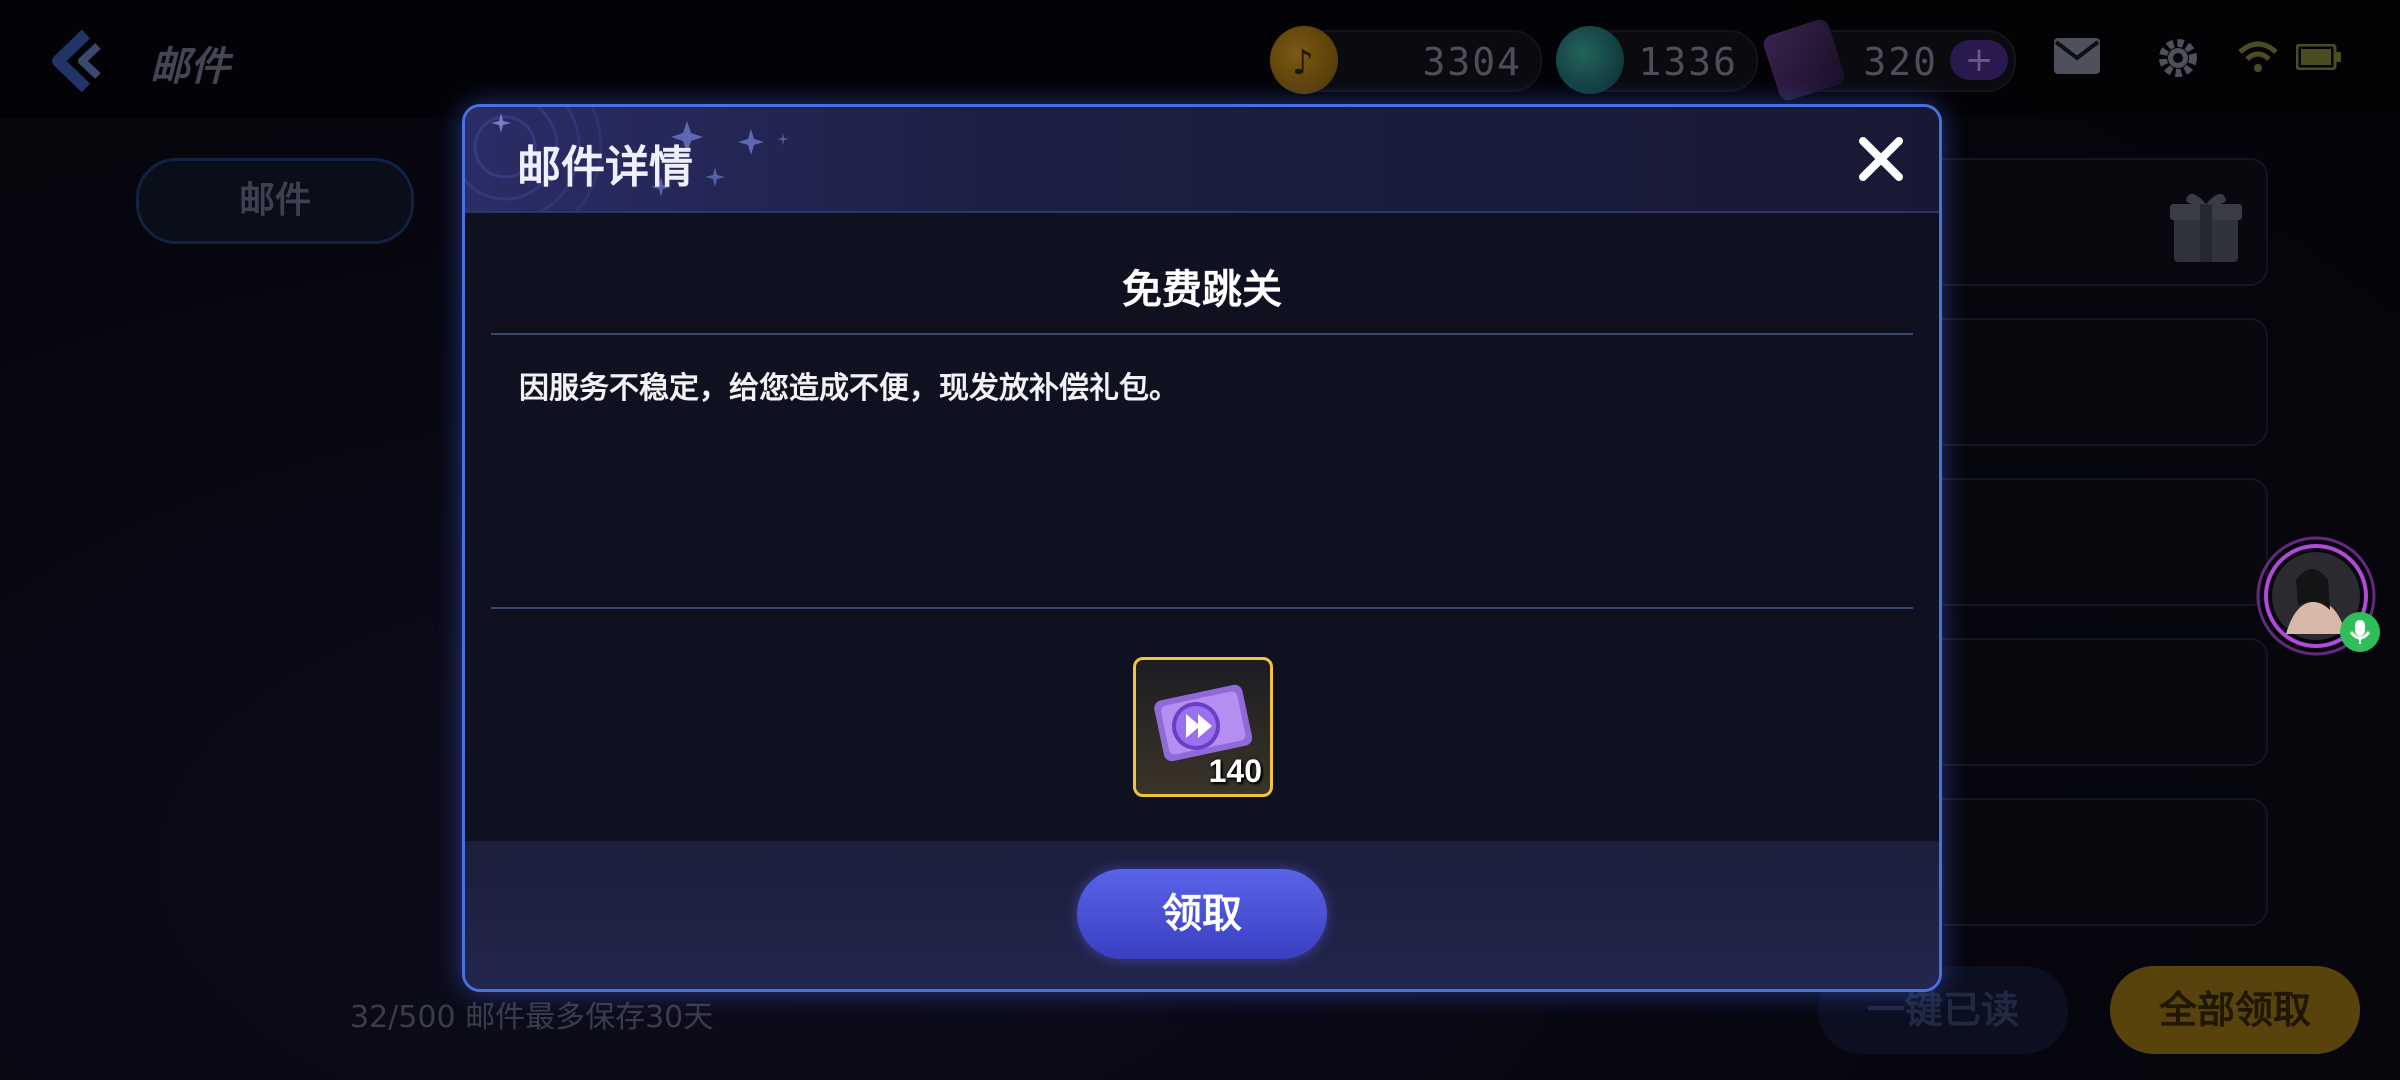 The width and height of the screenshot is (2400, 1080). Describe the element at coordinates (1203, 727) in the screenshot. I see `reward-item: 140` at that location.